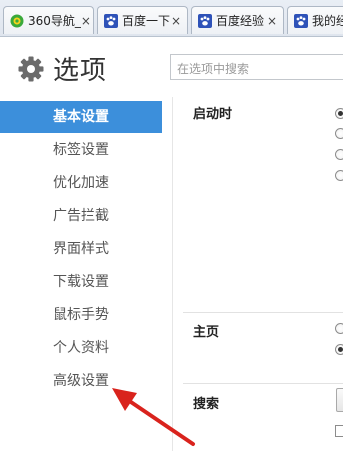  What do you see at coordinates (80, 348) in the screenshot?
I see `sidebar-item-profile: 个人资料` at bounding box center [80, 348].